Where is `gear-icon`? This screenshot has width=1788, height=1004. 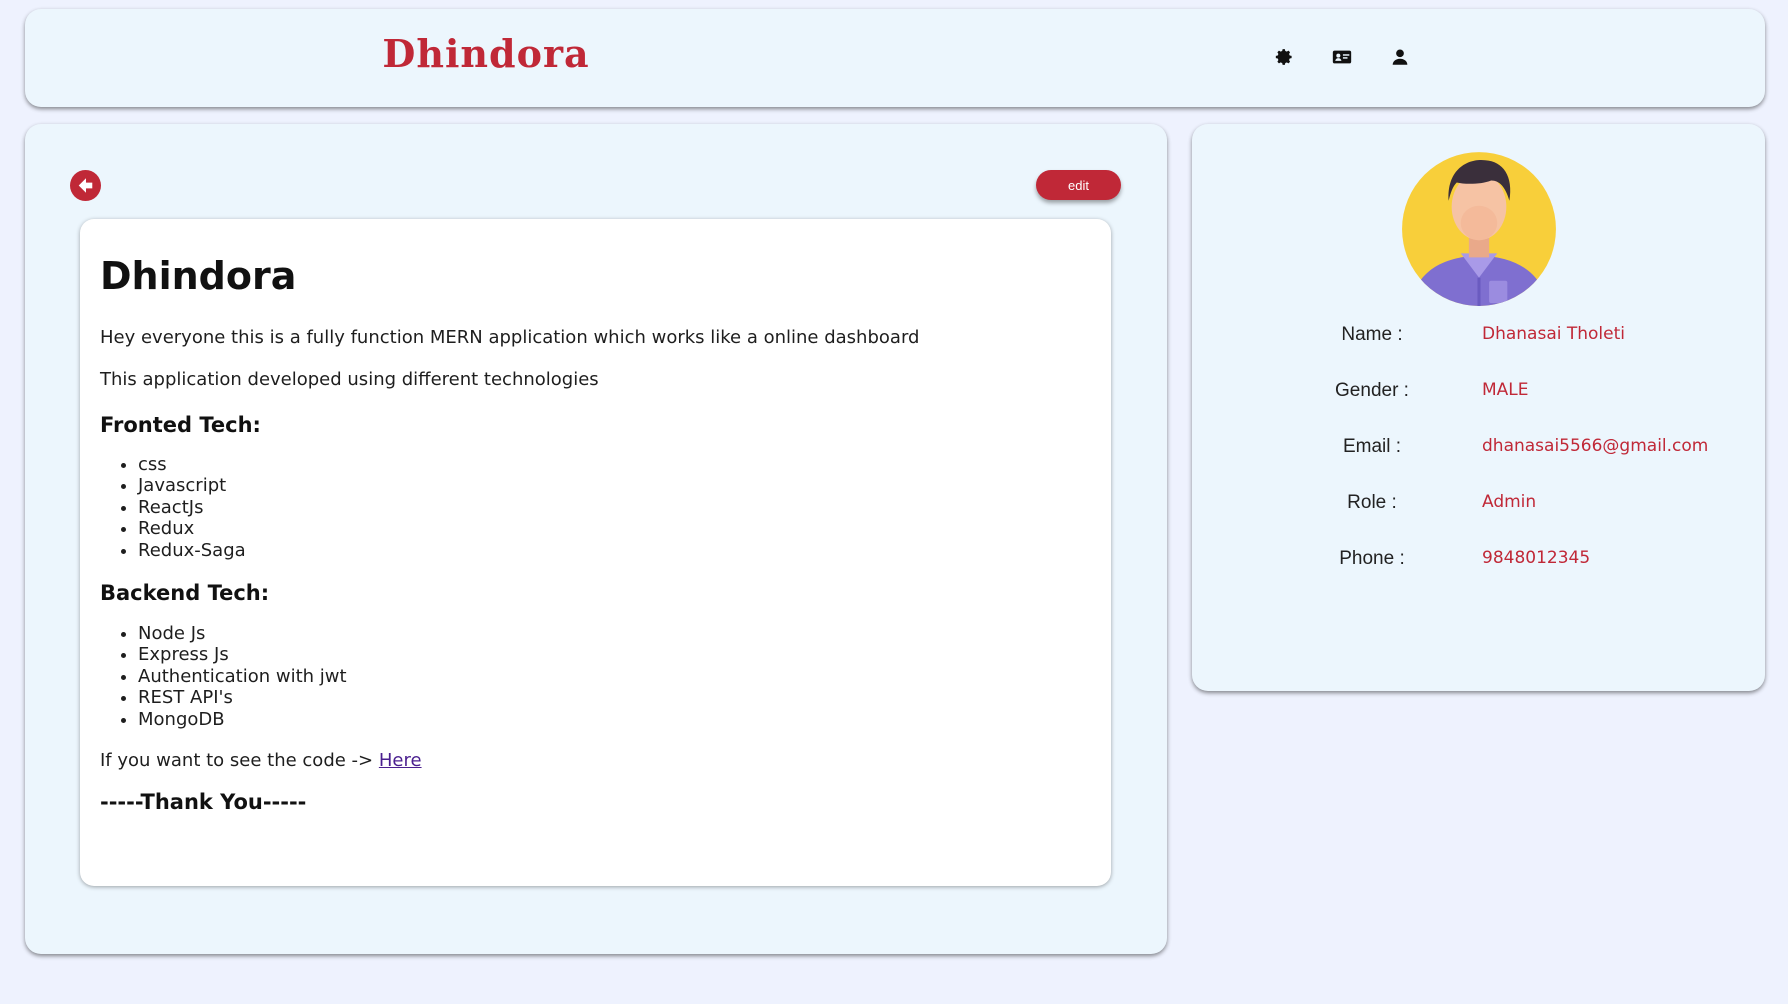
gear-icon is located at coordinates (1284, 57).